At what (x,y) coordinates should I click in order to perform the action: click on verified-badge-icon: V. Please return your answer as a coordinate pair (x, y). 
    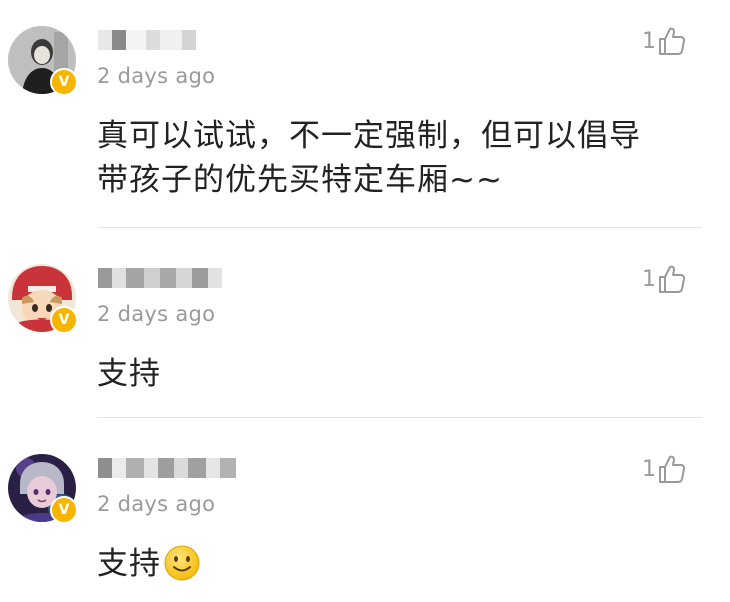
    Looking at the image, I should click on (64, 510).